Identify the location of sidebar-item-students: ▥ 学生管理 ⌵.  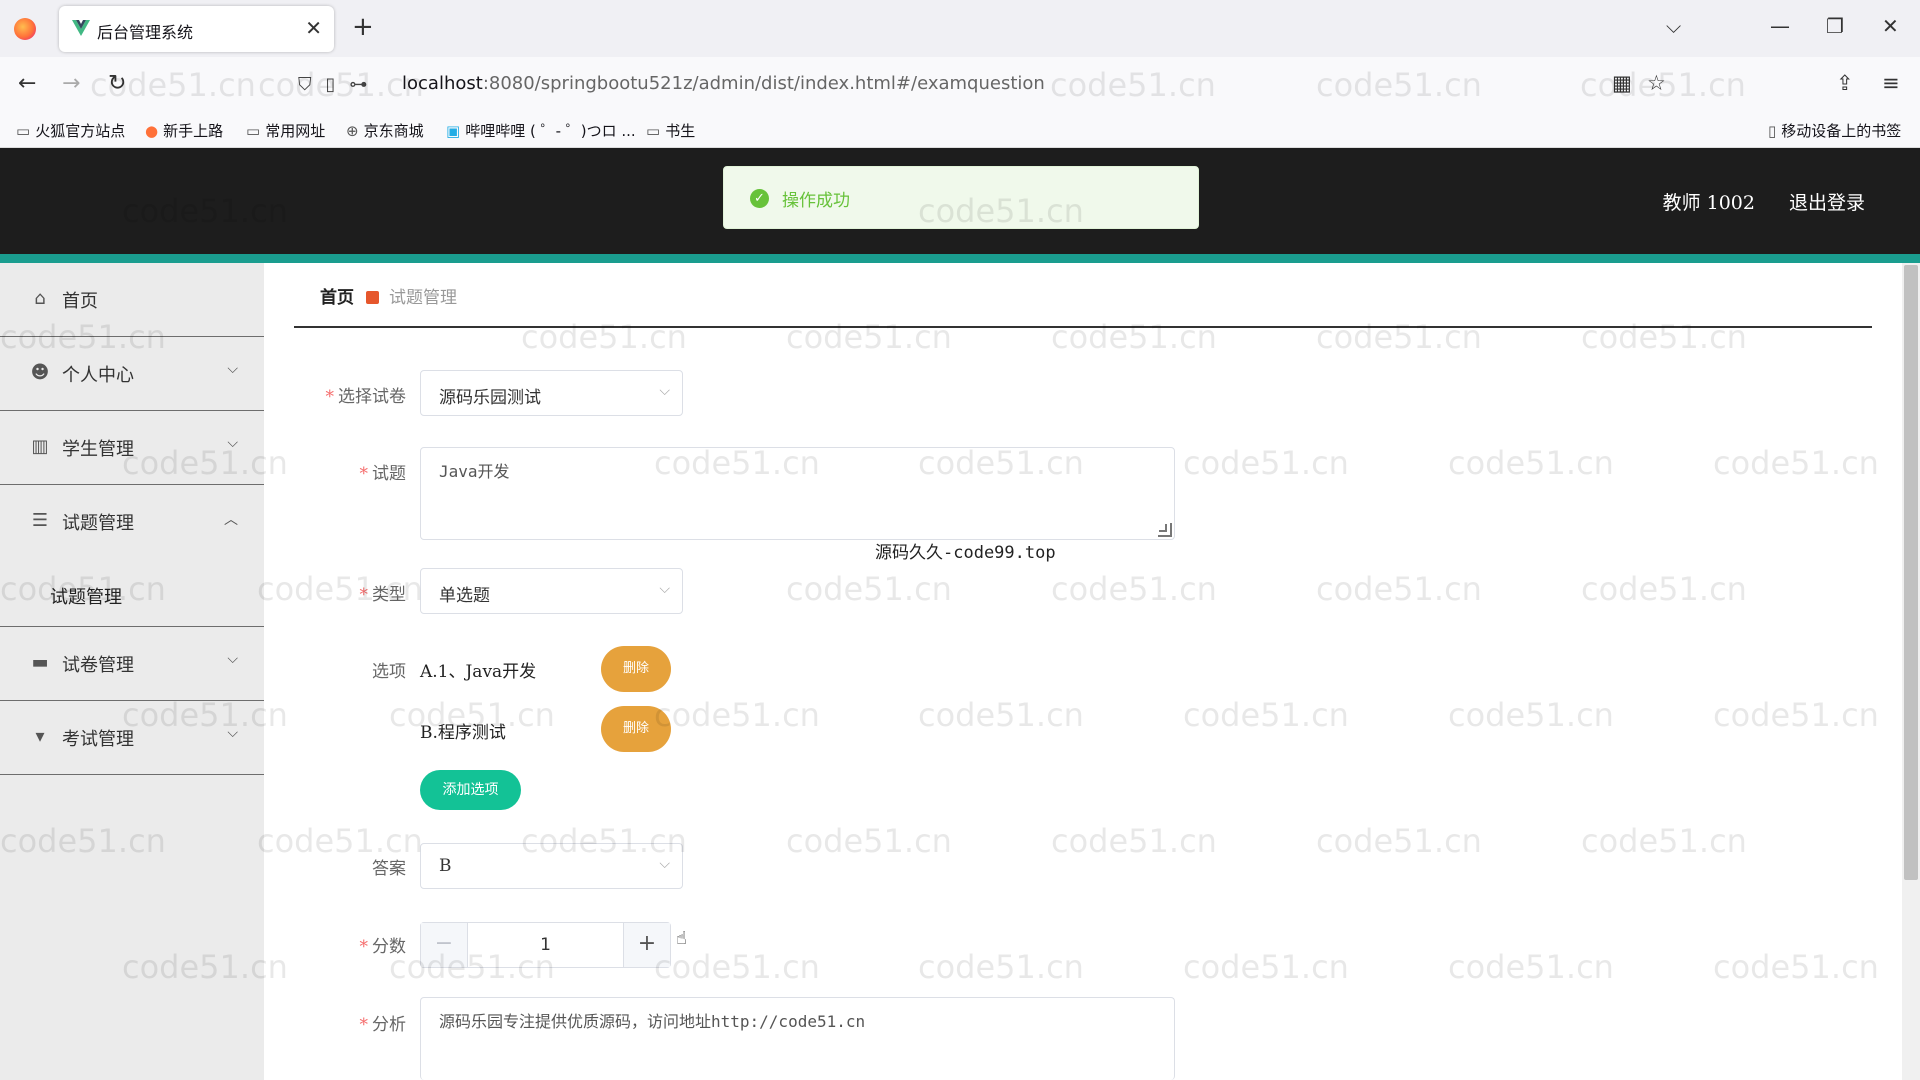
(132, 448).